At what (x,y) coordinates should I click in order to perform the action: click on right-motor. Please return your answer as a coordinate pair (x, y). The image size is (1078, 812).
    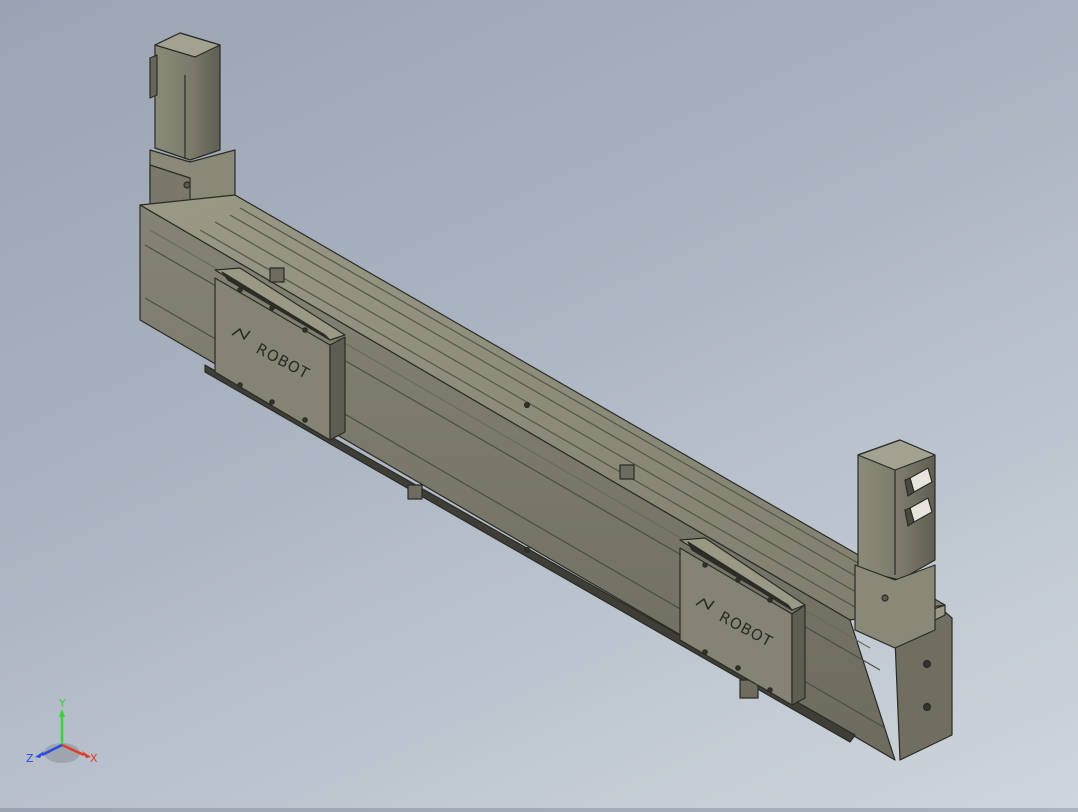
    Looking at the image, I should click on (895, 544).